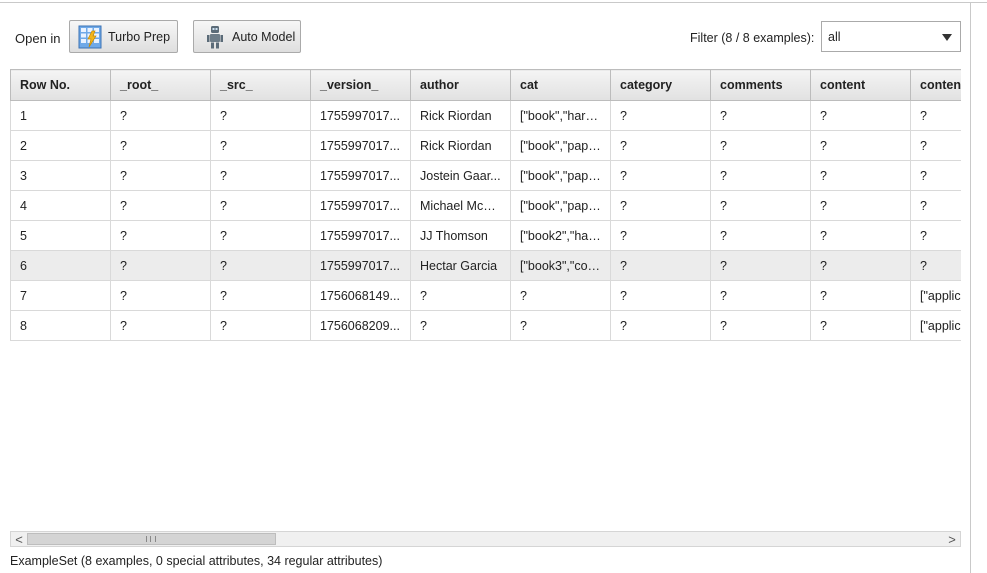 This screenshot has height=573, width=987. What do you see at coordinates (123, 36) in the screenshot?
I see `turbo-prep-button: Turbo Prep` at bounding box center [123, 36].